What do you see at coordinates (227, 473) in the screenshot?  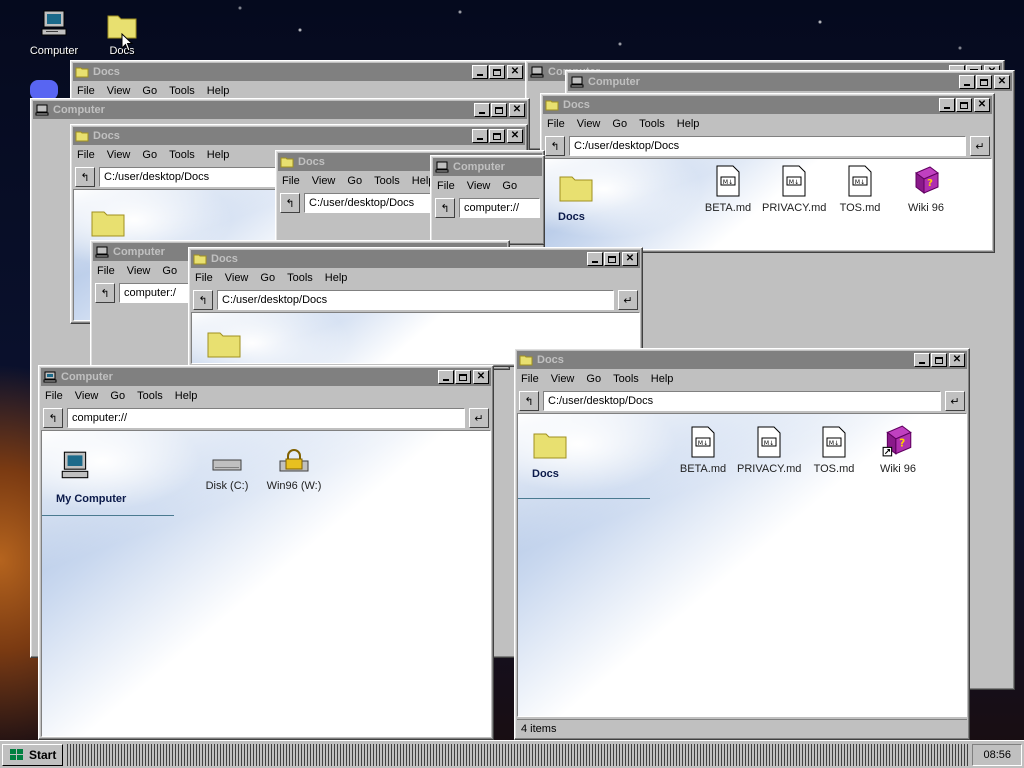 I see `drive-item: Disk (C:)` at bounding box center [227, 473].